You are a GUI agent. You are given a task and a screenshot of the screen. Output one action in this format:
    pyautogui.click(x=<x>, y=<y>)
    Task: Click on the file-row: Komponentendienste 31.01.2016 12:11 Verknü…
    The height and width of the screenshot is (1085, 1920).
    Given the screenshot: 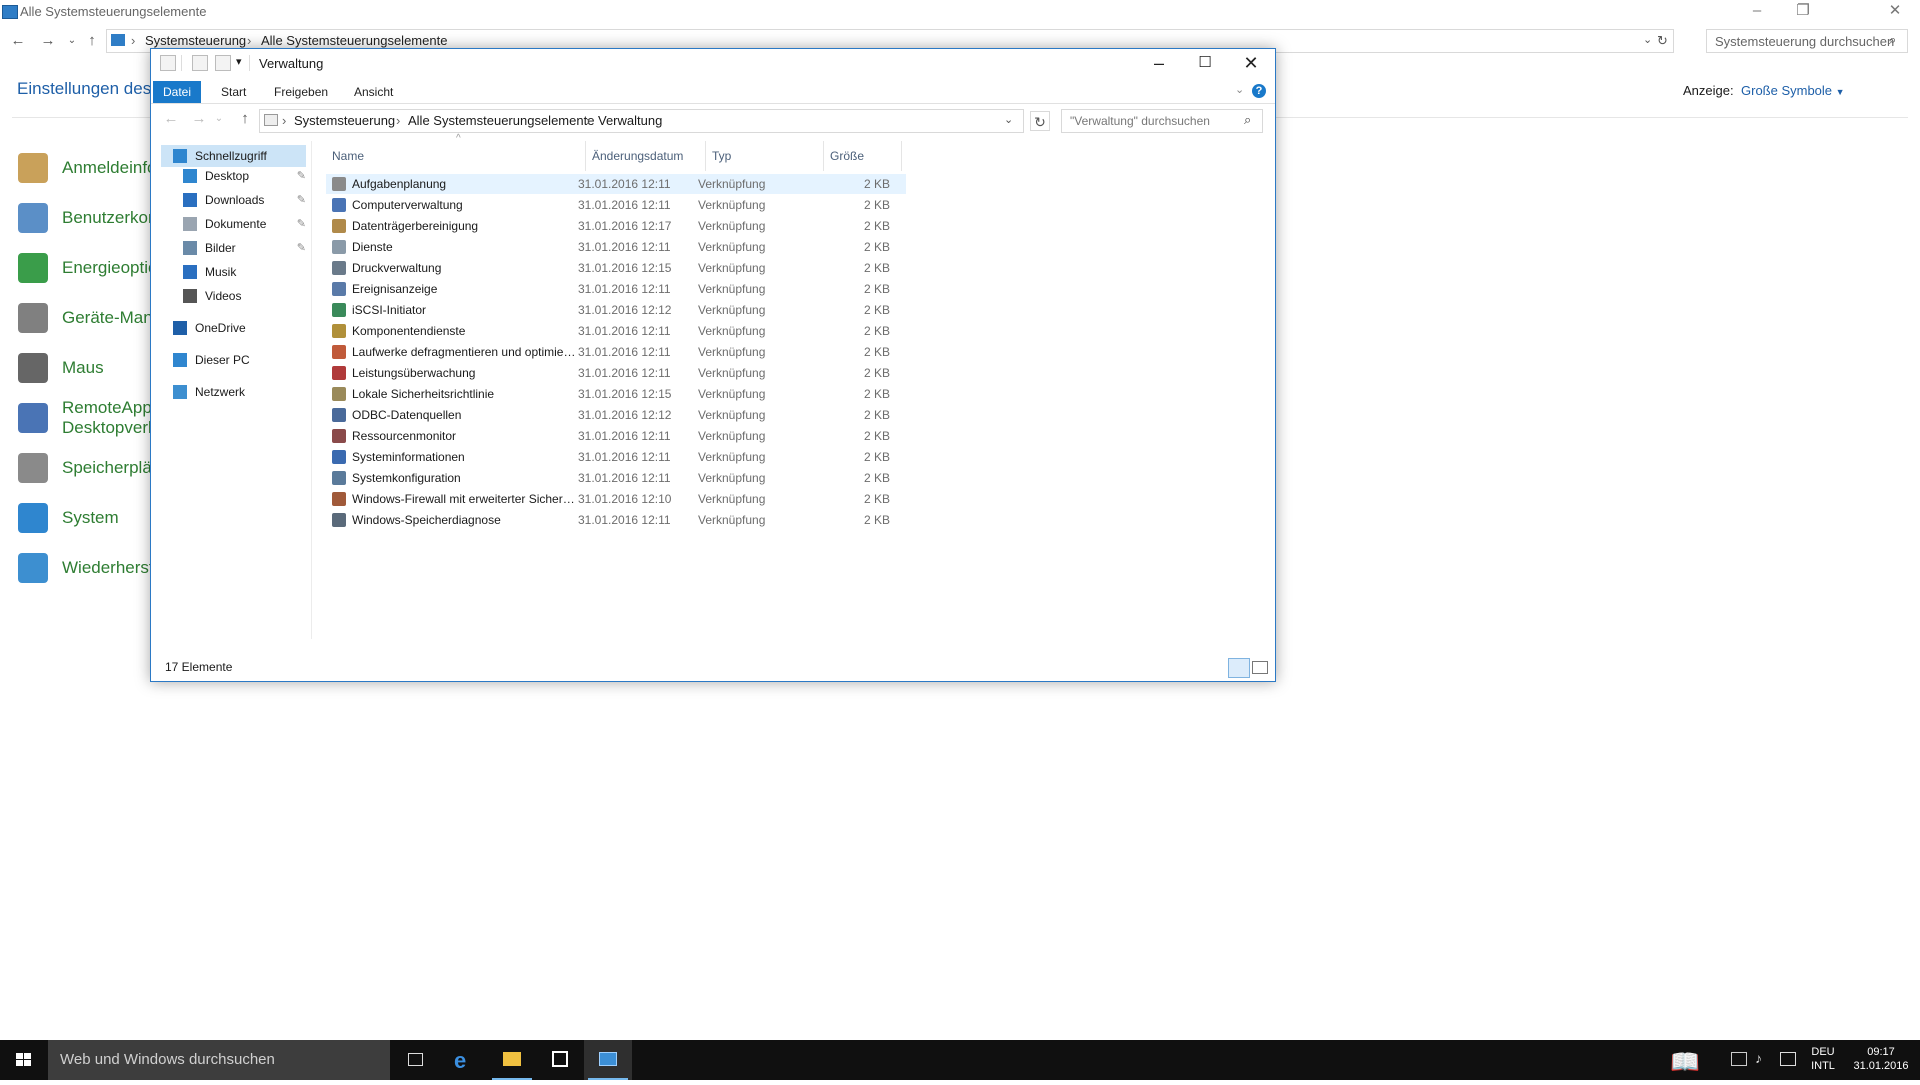 What is the action you would take?
    pyautogui.click(x=616, y=331)
    